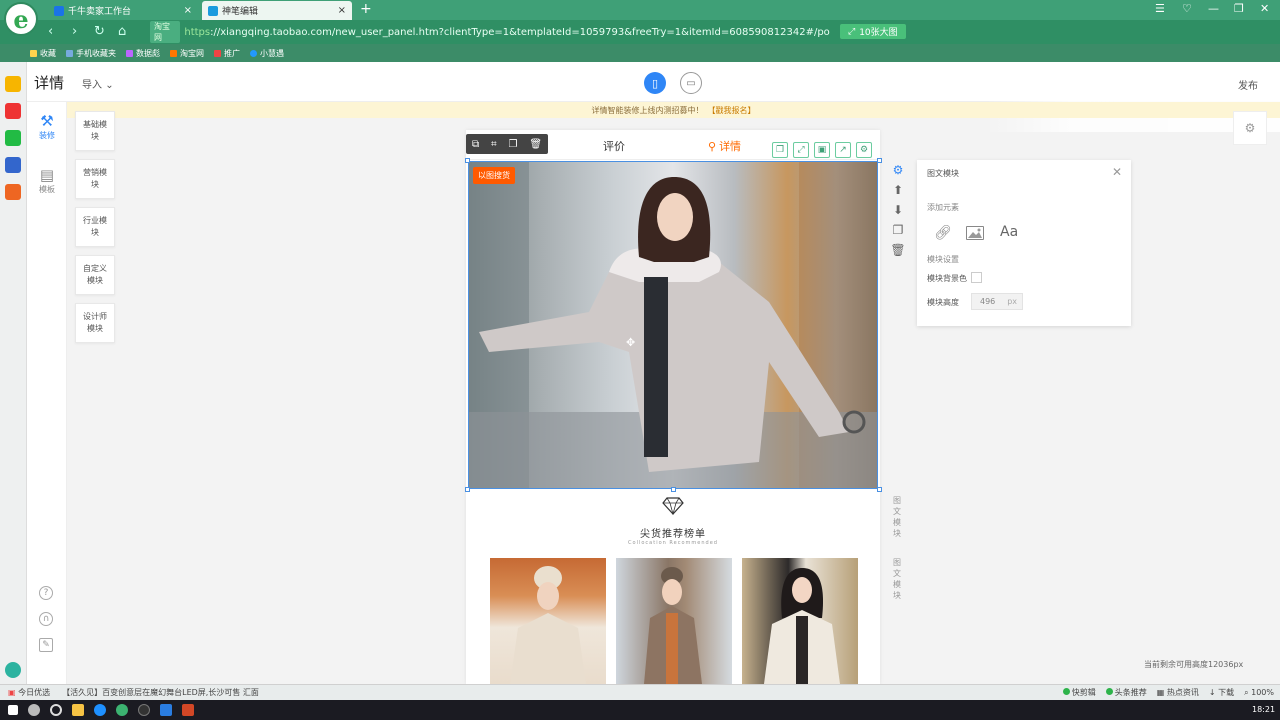 The image size is (1280, 720). What do you see at coordinates (724, 146) in the screenshot?
I see `tab-detail: ⚲ 详情` at bounding box center [724, 146].